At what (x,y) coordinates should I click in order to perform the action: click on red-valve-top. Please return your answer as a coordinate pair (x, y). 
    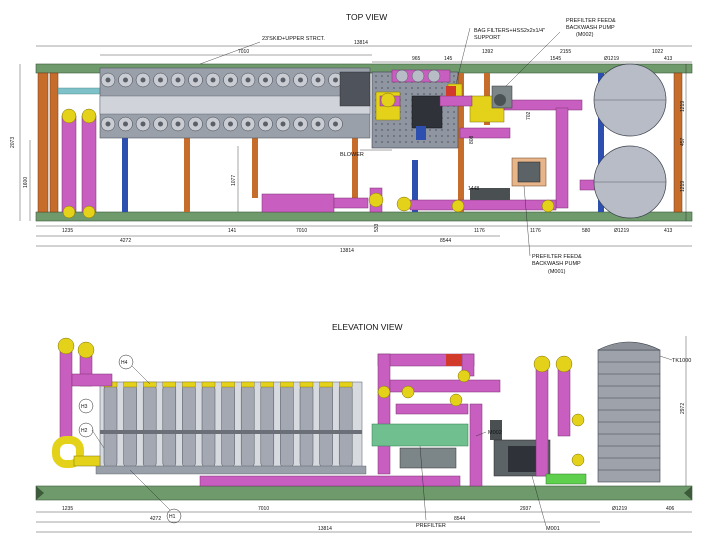
    Looking at the image, I should click on (451, 91).